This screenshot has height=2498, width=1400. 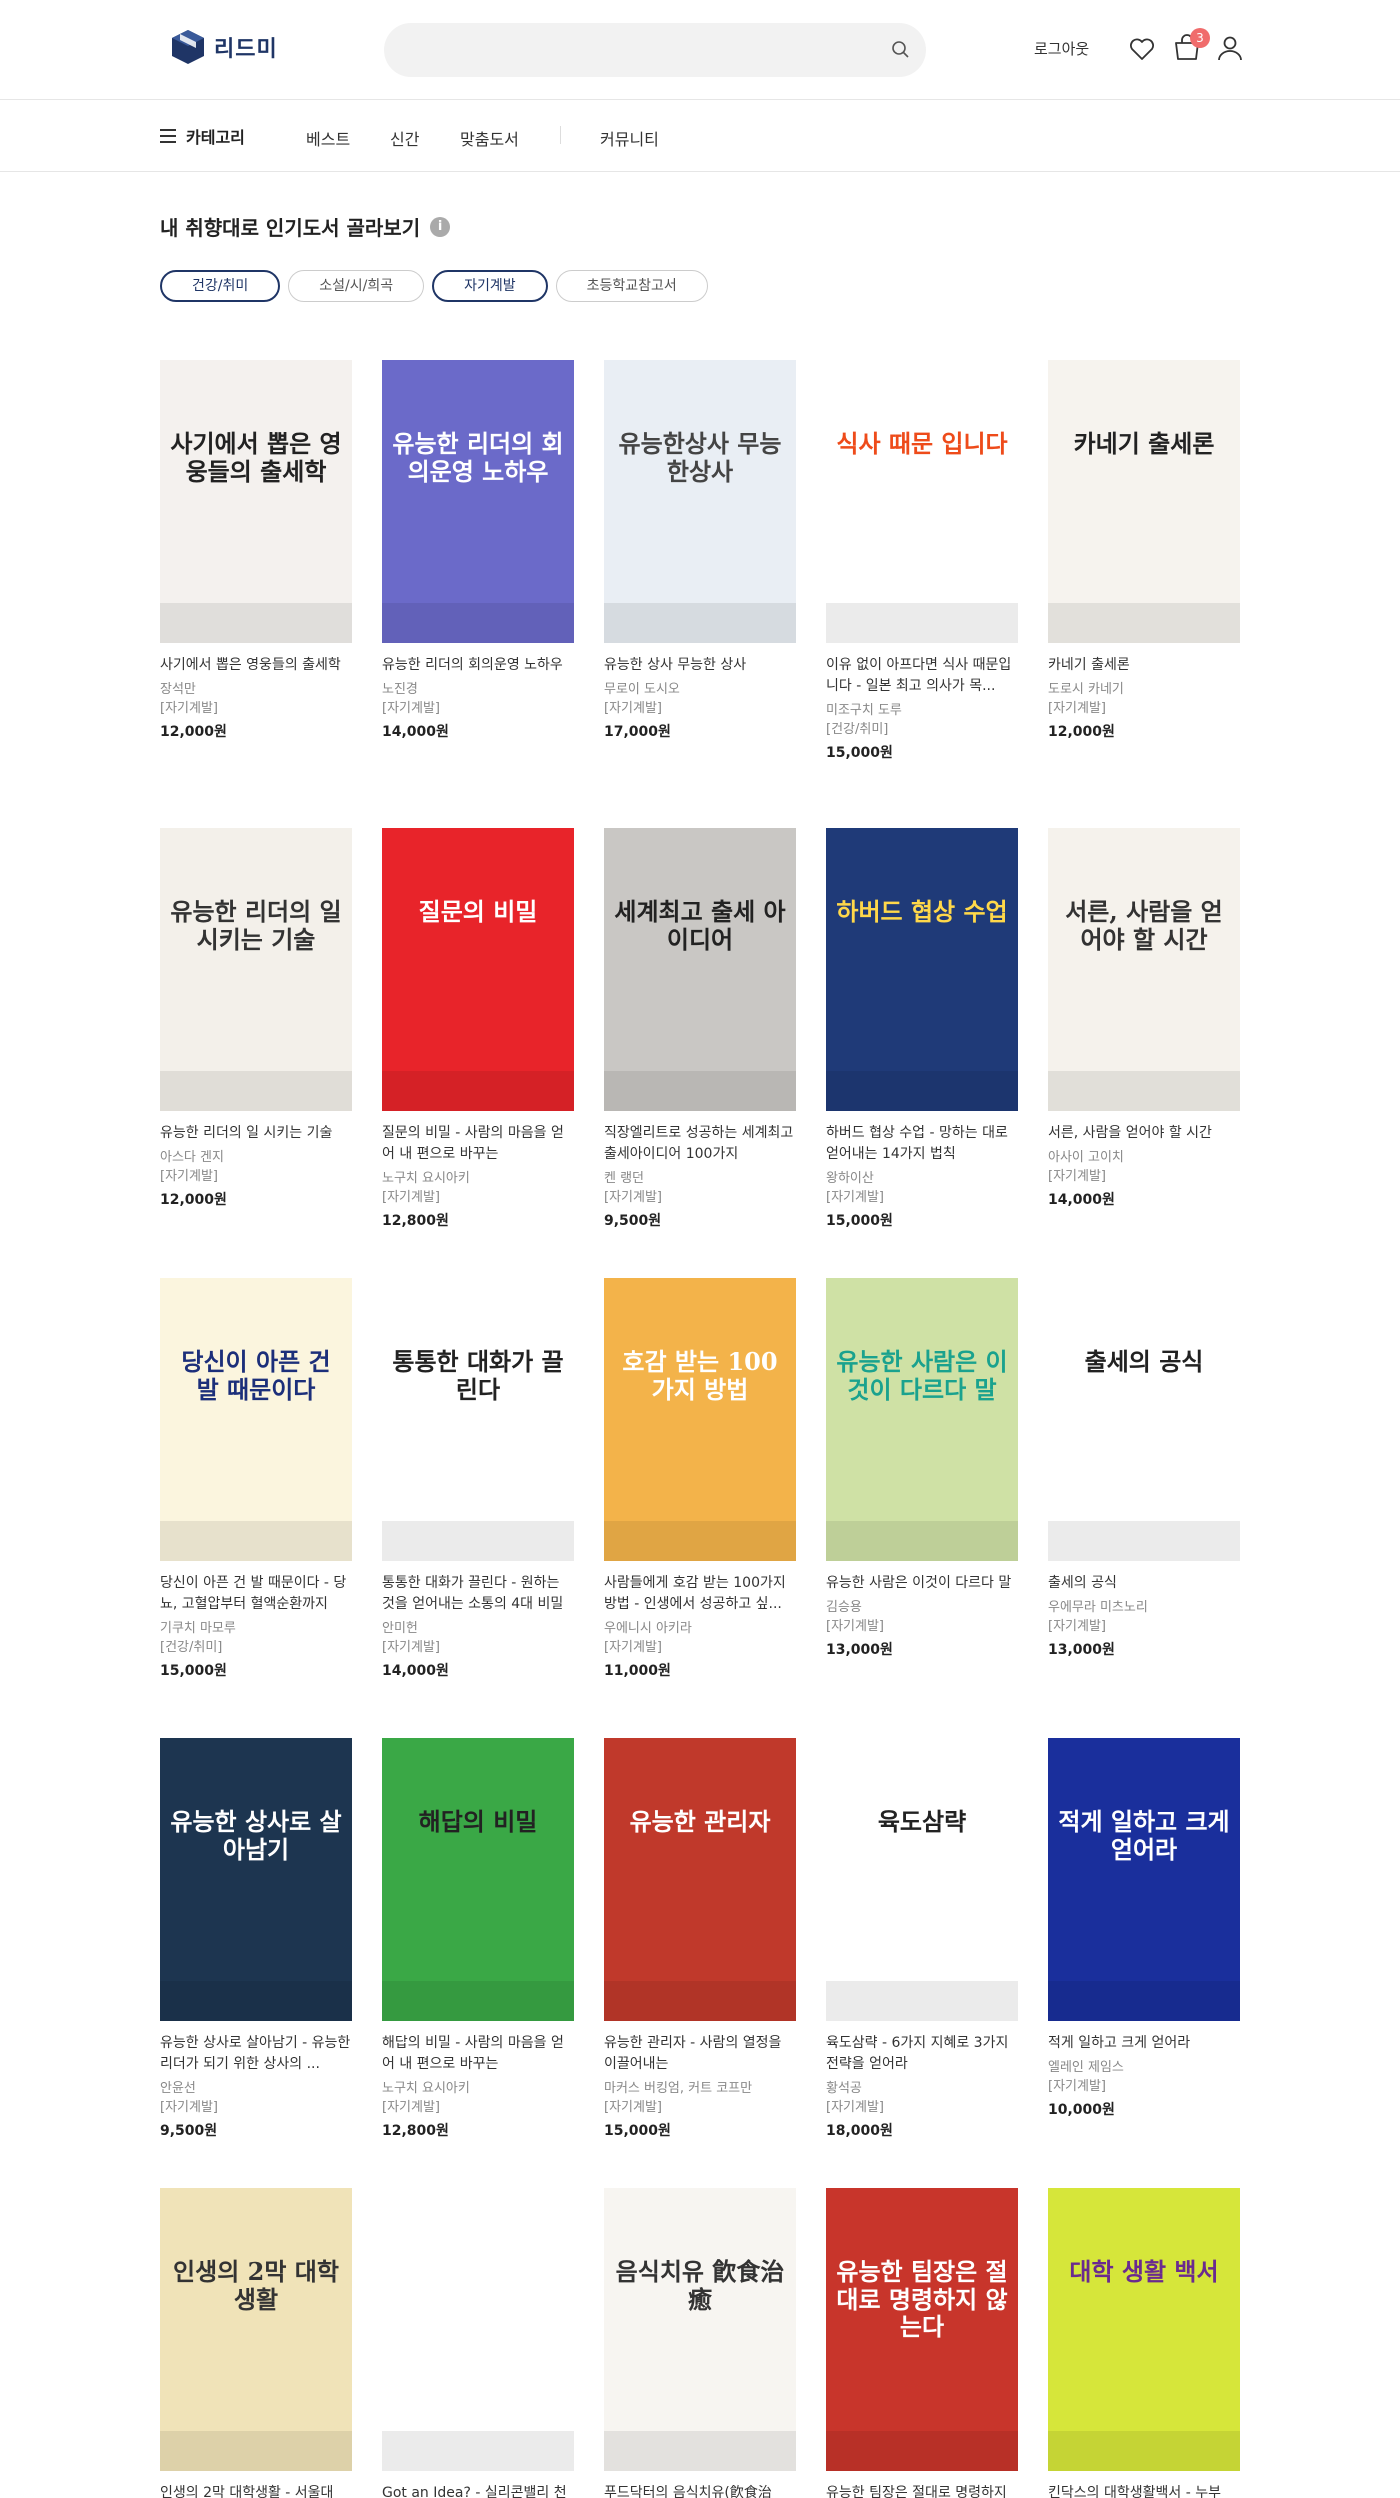 What do you see at coordinates (1144, 2329) in the screenshot?
I see `book-cover: 대학 생활 백서` at bounding box center [1144, 2329].